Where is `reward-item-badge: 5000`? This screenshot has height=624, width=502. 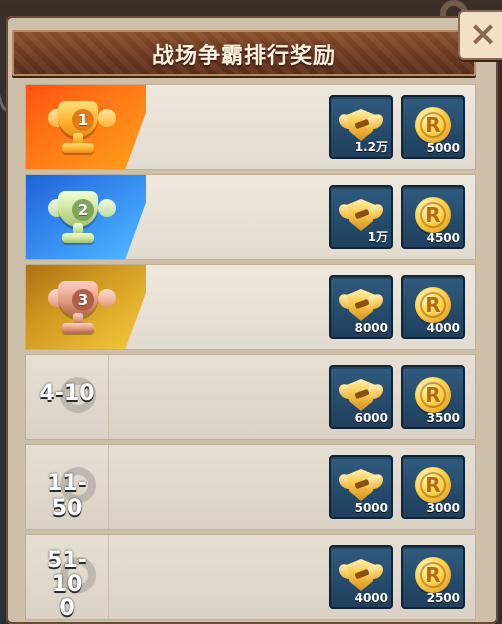 reward-item-badge: 5000 is located at coordinates (361, 487).